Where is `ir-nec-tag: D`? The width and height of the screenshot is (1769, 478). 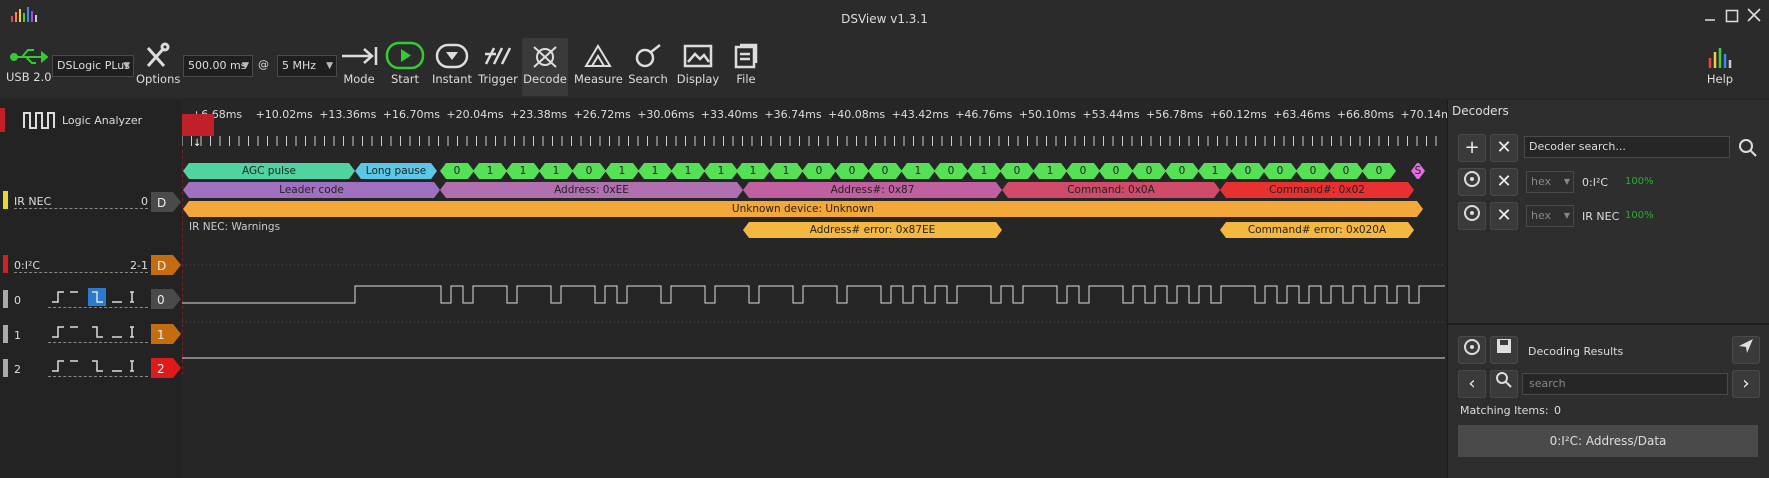
ir-nec-tag: D is located at coordinates (166, 202).